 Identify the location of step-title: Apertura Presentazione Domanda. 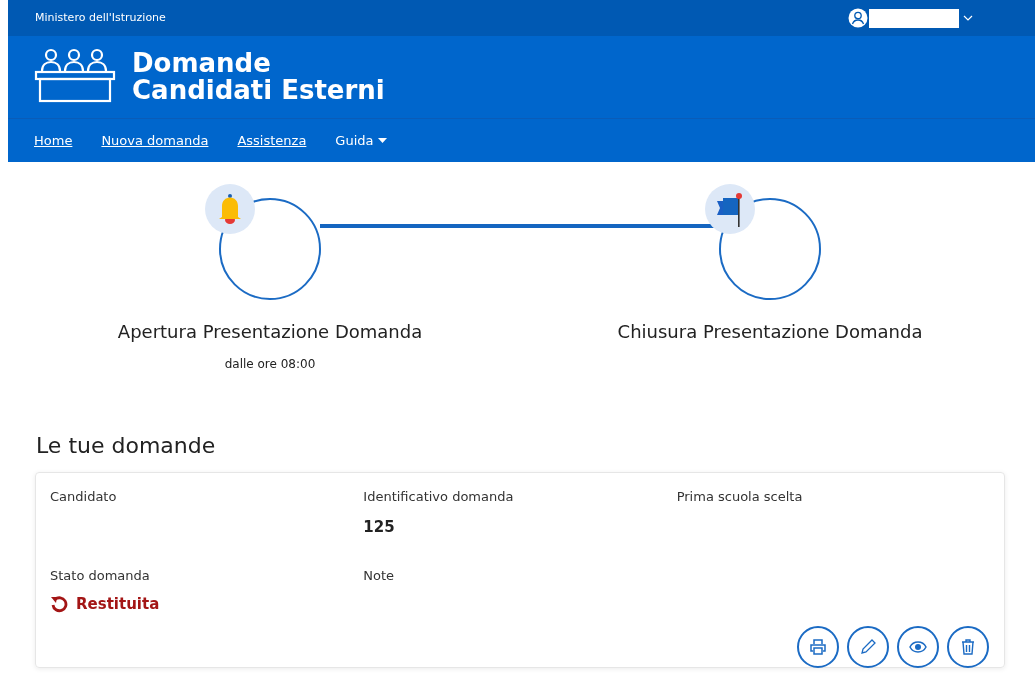
(270, 332).